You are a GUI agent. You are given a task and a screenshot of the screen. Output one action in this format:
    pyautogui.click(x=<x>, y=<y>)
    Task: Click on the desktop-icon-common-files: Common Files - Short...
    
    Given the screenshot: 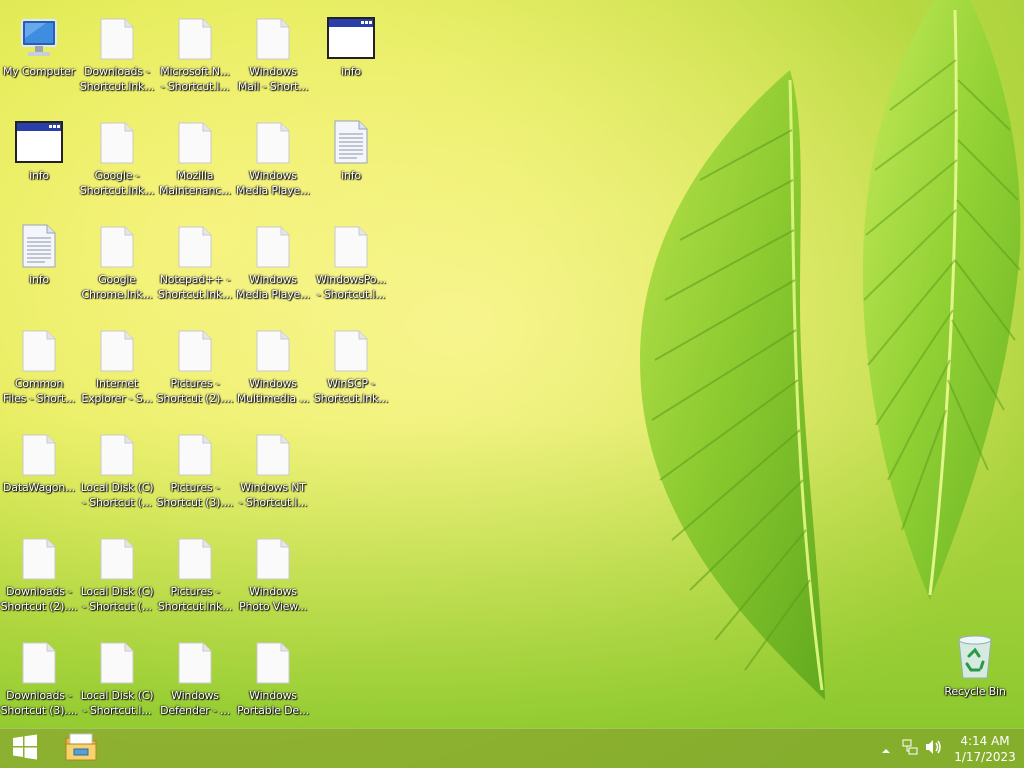 What is the action you would take?
    pyautogui.click(x=39, y=366)
    